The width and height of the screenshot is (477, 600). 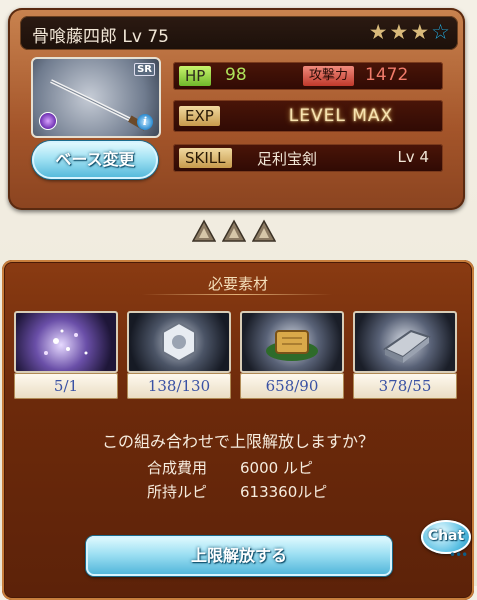 I want to click on stats-row: HP 98 攻撃力 1472, so click(x=308, y=76).